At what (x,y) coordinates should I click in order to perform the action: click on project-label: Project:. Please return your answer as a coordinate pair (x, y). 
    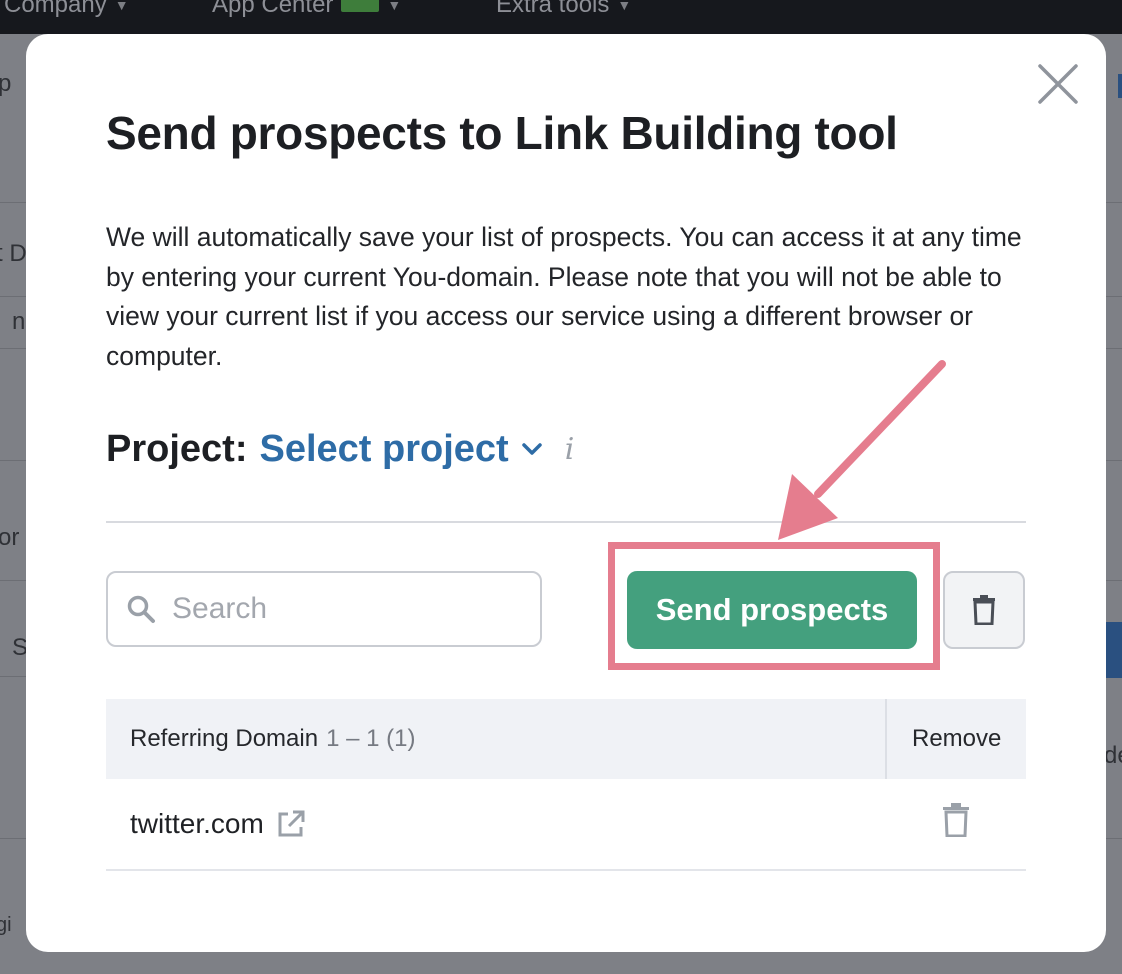
    Looking at the image, I should click on (177, 448).